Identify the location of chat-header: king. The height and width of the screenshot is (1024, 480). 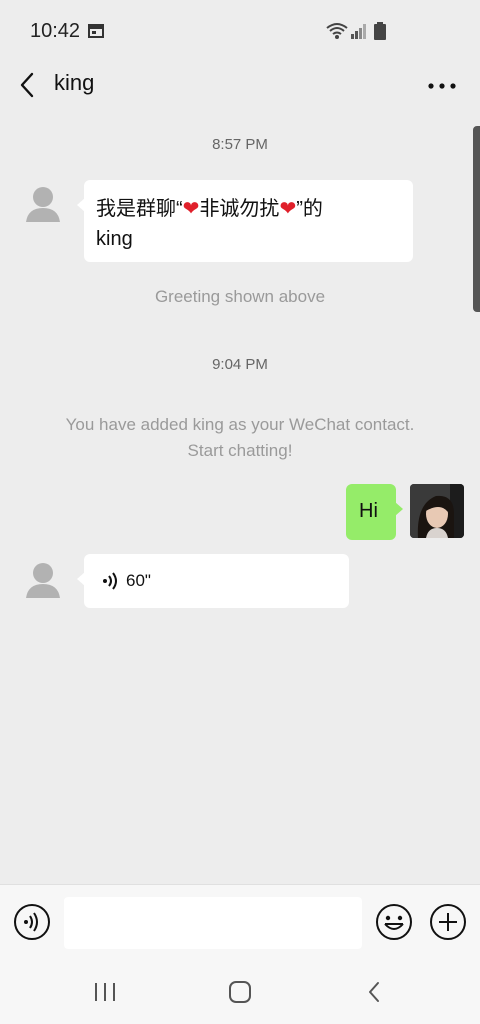
(240, 85).